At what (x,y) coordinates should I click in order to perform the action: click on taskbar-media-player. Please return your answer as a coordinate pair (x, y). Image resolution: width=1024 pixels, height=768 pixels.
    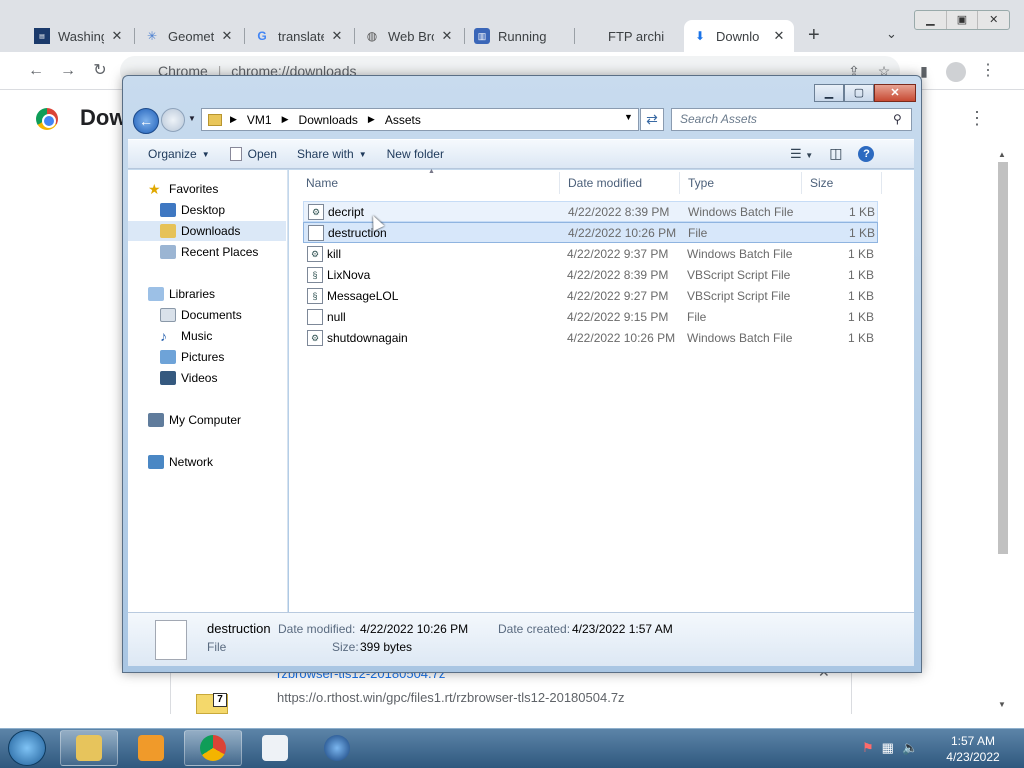
    Looking at the image, I should click on (151, 748).